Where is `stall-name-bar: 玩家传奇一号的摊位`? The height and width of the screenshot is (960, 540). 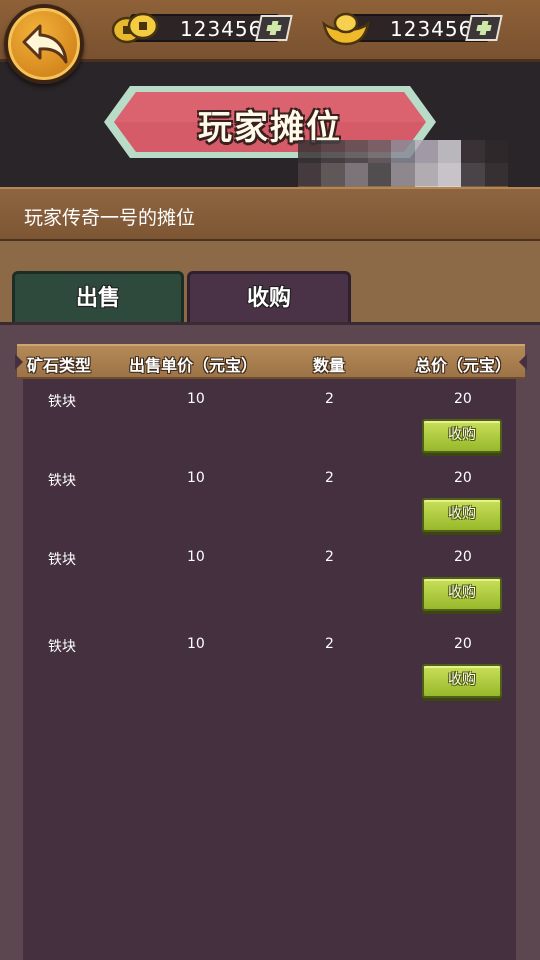 stall-name-bar: 玩家传奇一号的摊位 is located at coordinates (270, 214).